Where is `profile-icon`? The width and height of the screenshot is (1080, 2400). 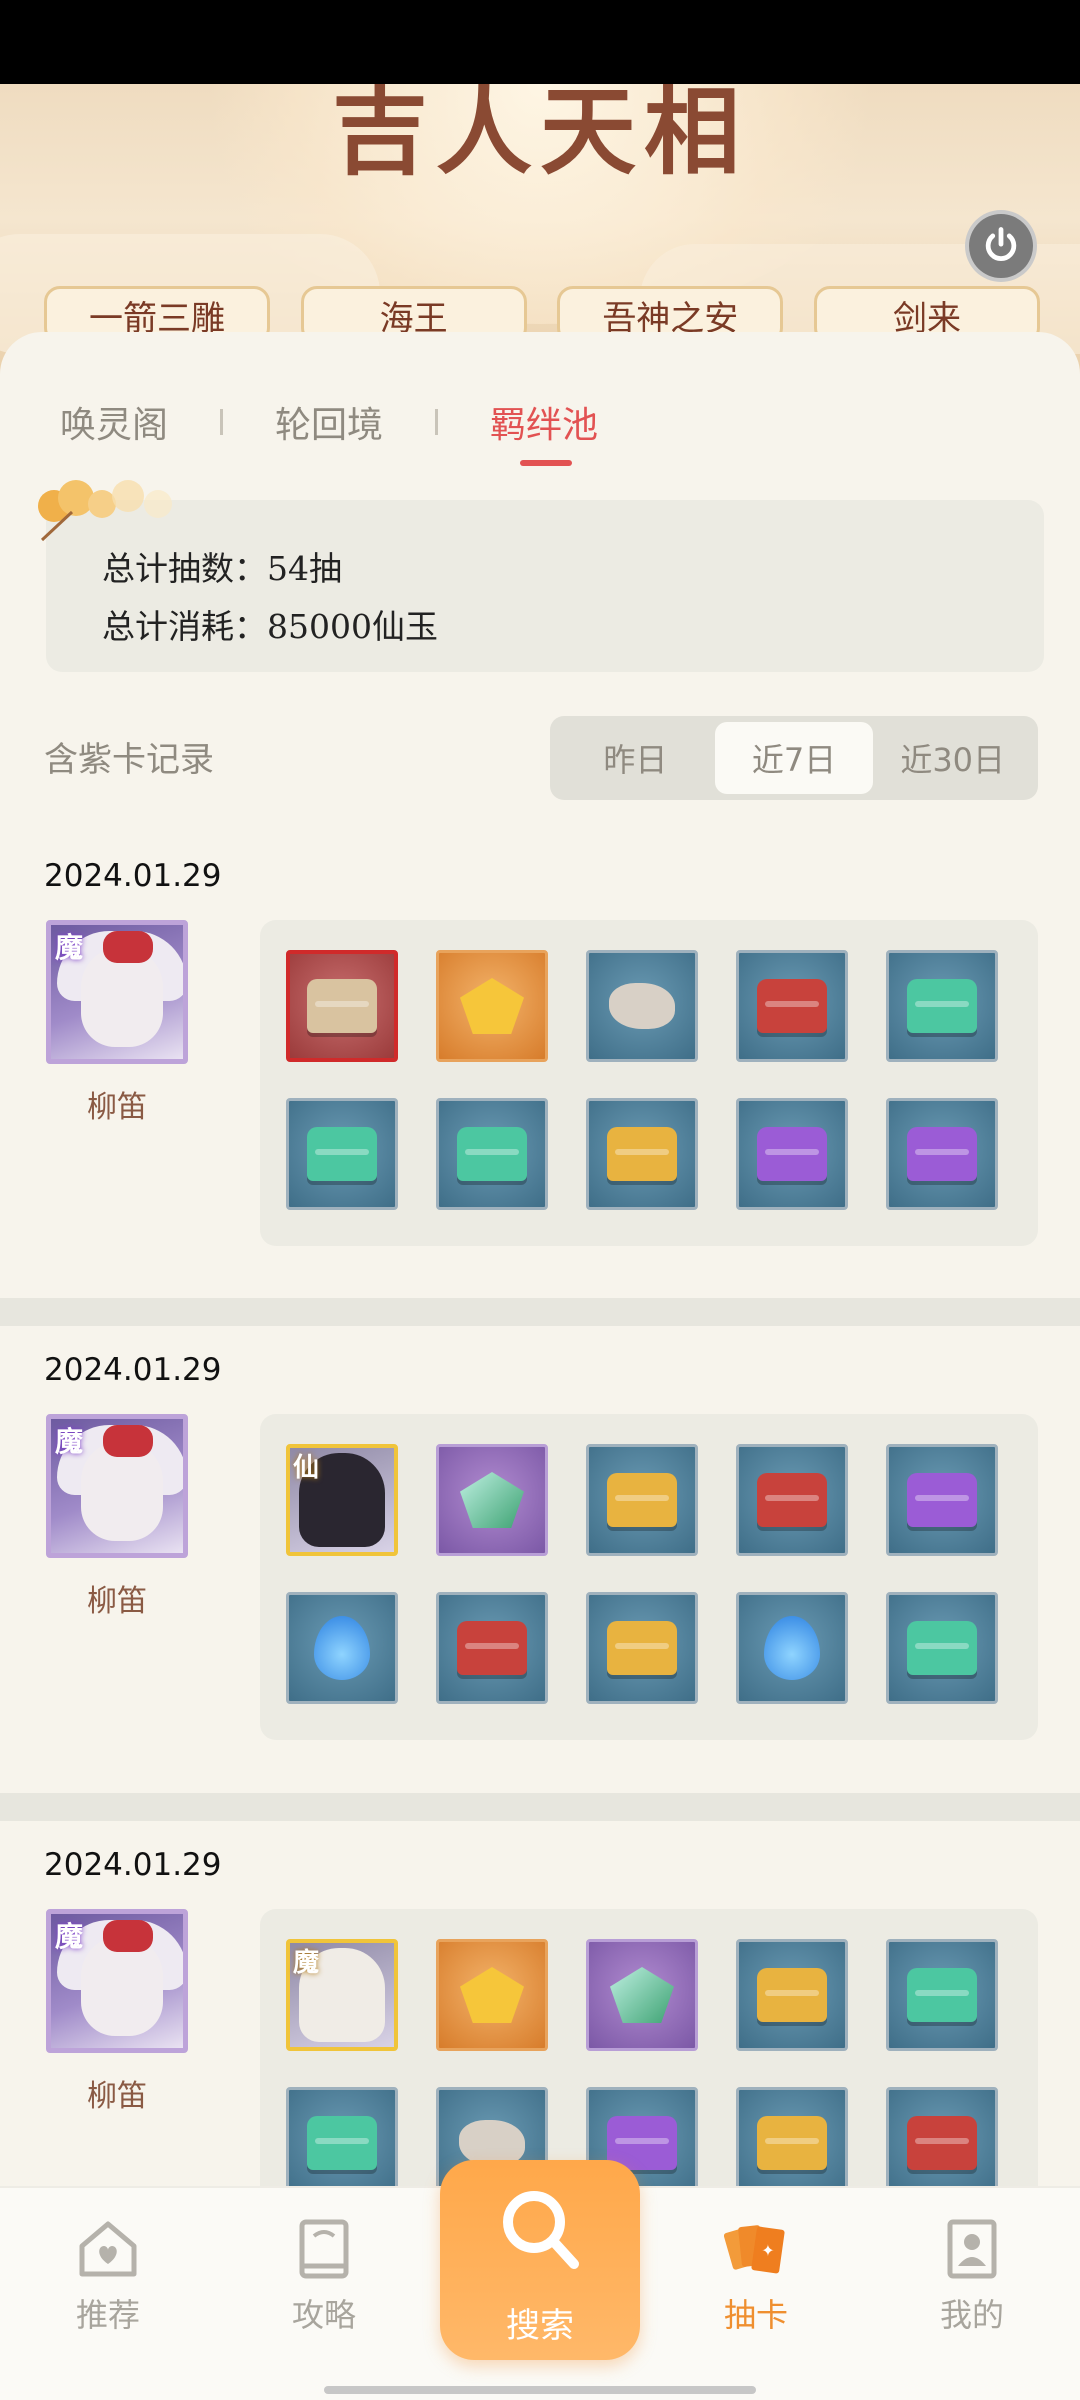 profile-icon is located at coordinates (972, 2249).